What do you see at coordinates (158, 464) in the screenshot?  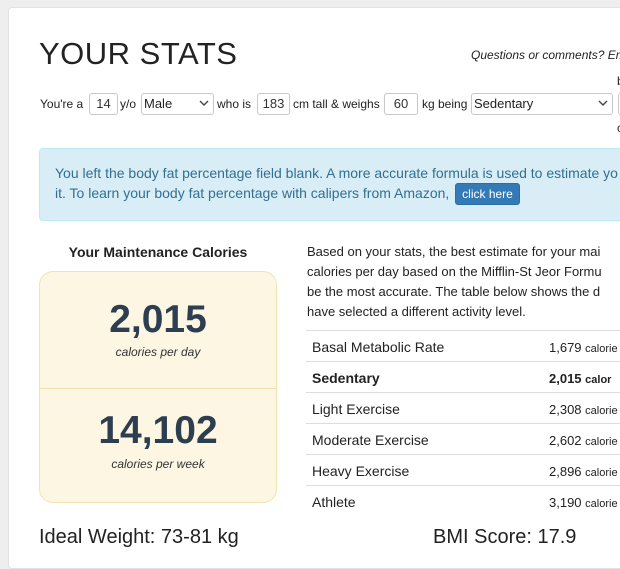 I see `calories-per-week-label: calories per week` at bounding box center [158, 464].